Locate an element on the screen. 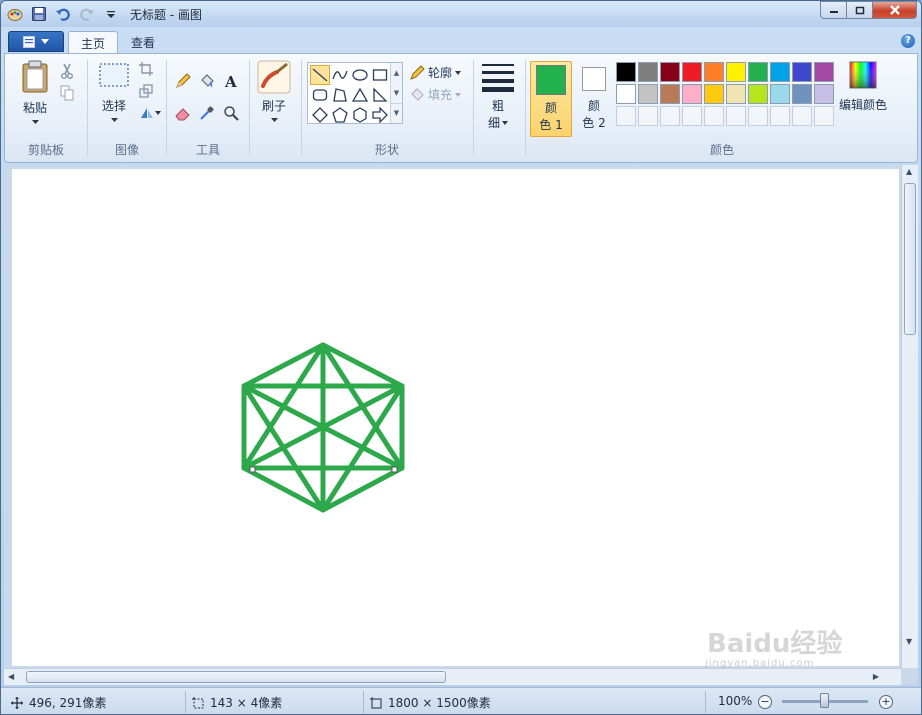 This screenshot has height=715, width=922. crop-icon is located at coordinates (146, 69).